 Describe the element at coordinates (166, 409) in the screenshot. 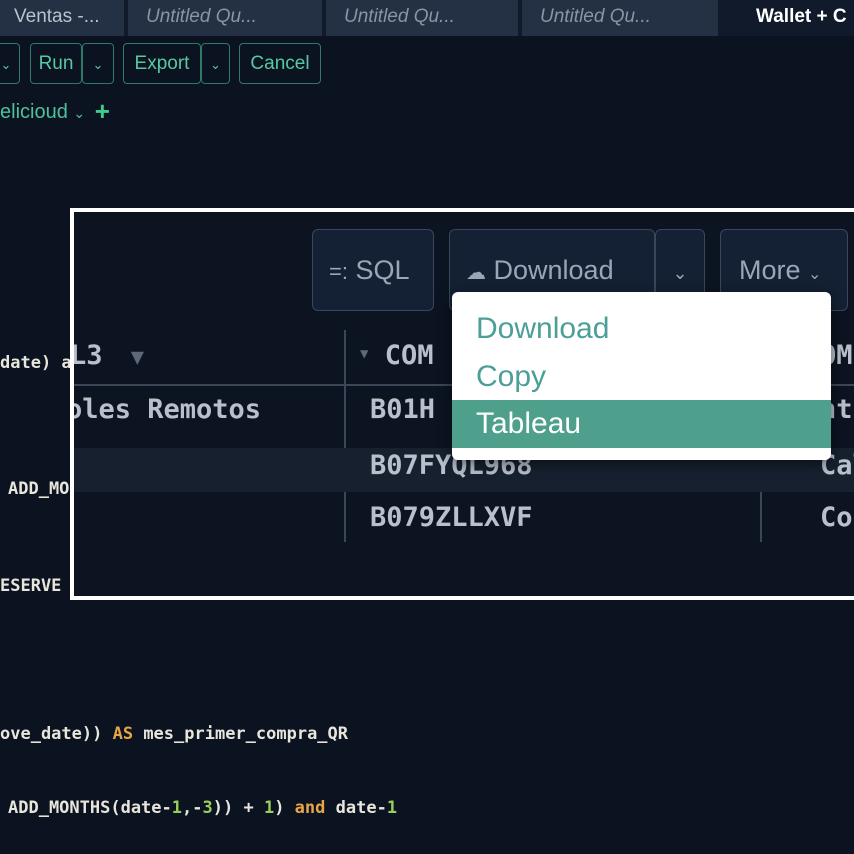

I see `table-cell: oles Remotos` at that location.